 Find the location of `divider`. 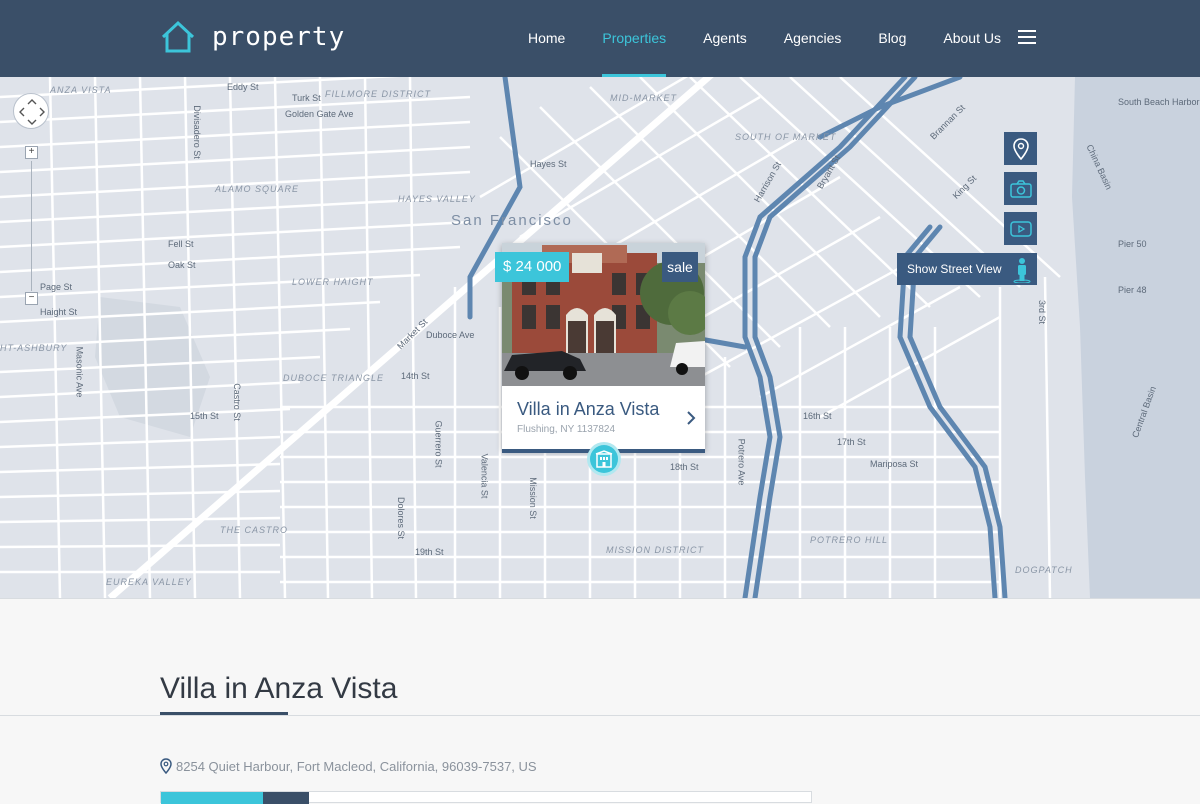

divider is located at coordinates (600, 715).